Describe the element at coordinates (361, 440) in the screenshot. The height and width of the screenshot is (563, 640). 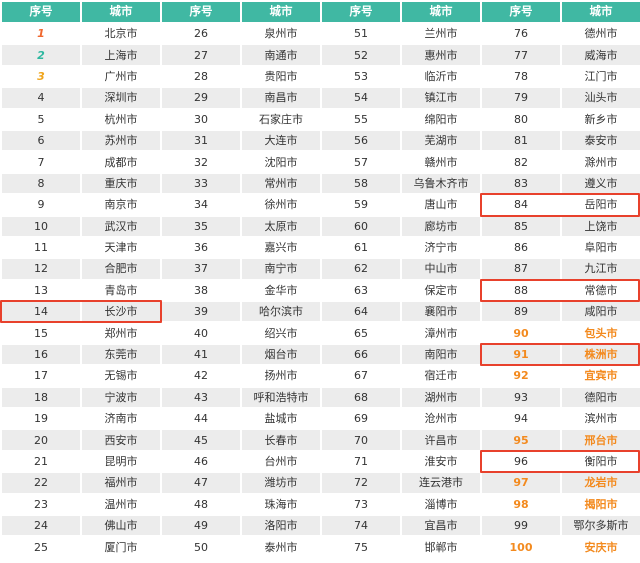
I see `rank-cell-70: 70` at that location.